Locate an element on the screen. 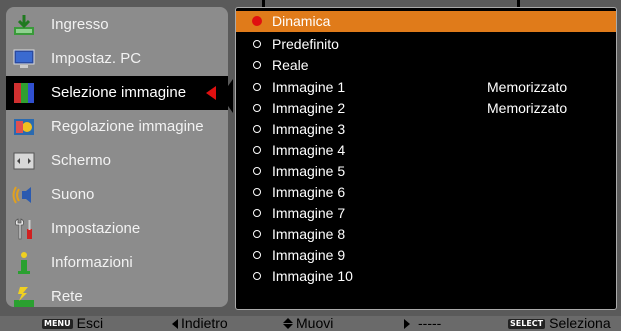 This screenshot has width=621, height=331. option-label: Immagine 9 is located at coordinates (309, 255).